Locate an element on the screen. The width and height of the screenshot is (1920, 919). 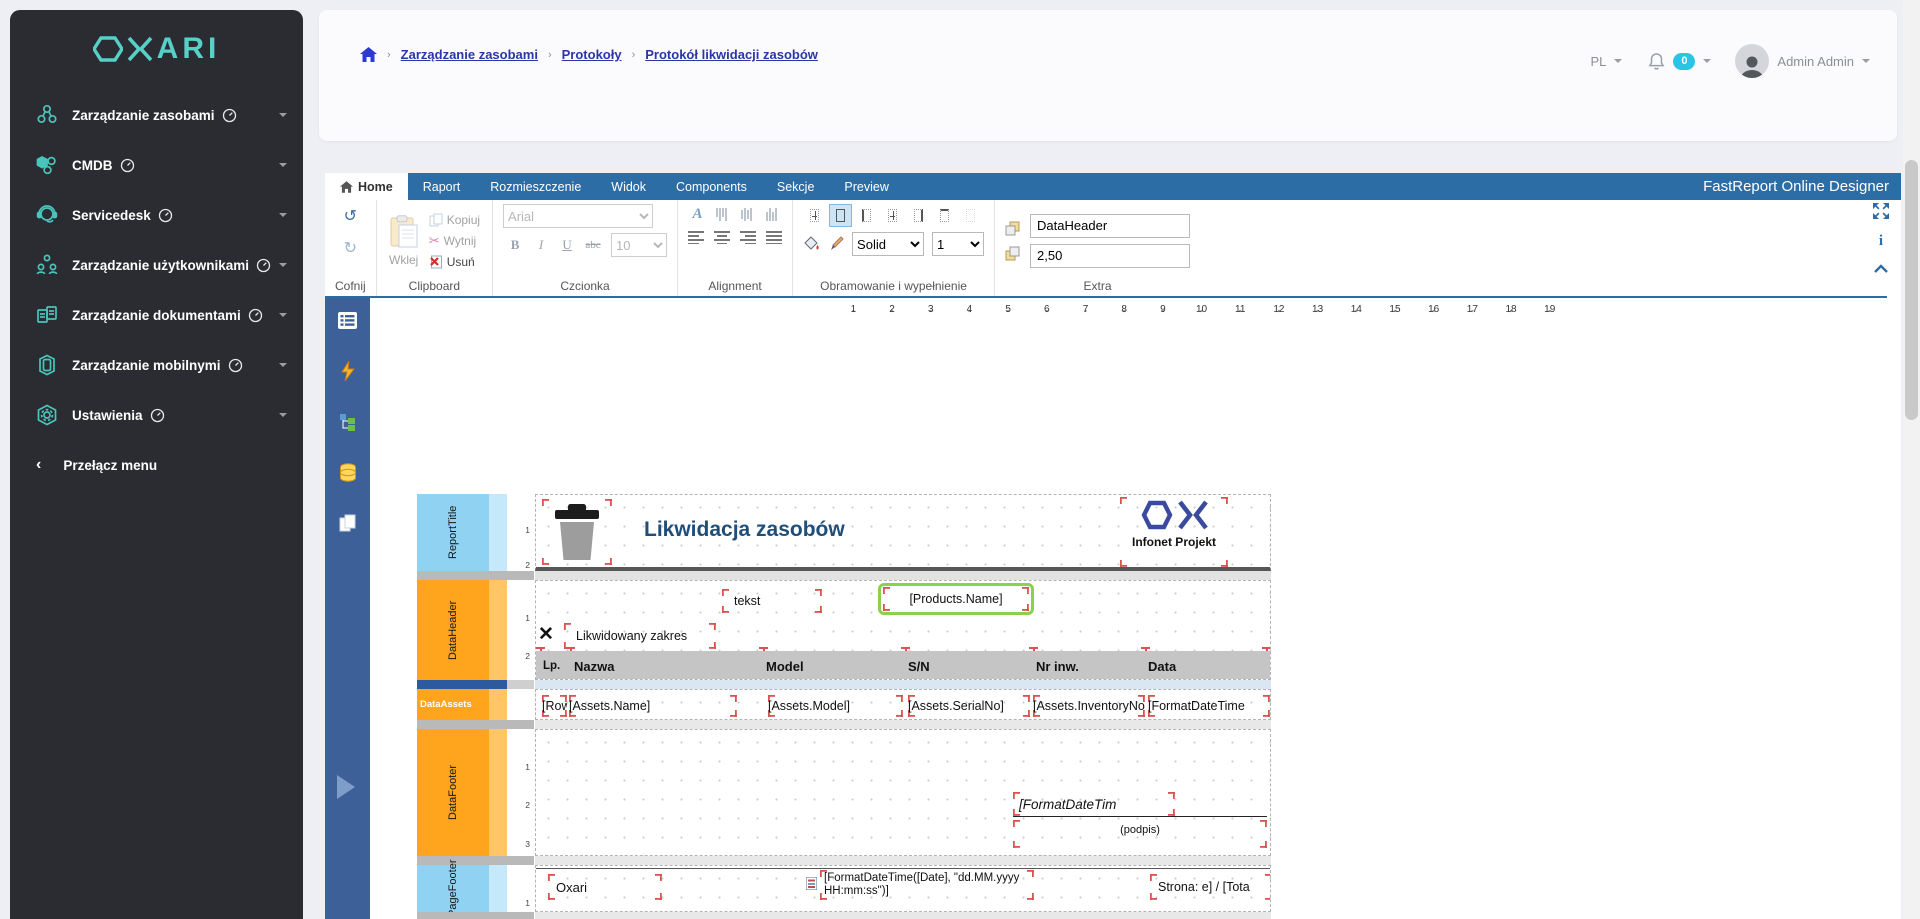
font-color-button: A is located at coordinates (698, 214).